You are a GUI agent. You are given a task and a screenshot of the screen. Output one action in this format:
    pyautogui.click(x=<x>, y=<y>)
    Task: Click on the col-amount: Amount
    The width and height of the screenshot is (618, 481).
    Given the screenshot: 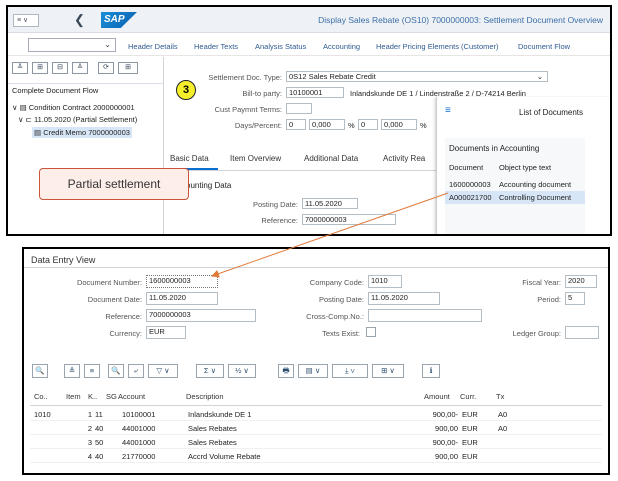 What is the action you would take?
    pyautogui.click(x=437, y=396)
    